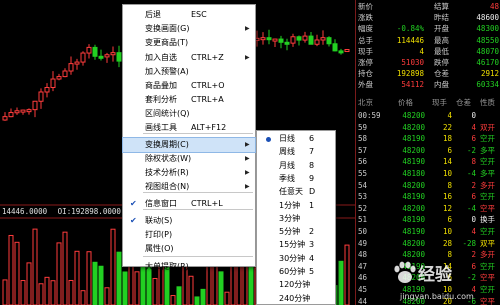 The width and height of the screenshot is (500, 305). Describe the element at coordinates (161, 85) in the screenshot. I see `menu-item-label: 商品叠加` at that location.